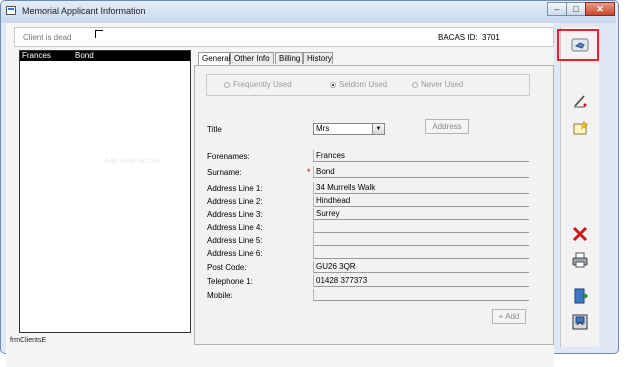 Image resolution: width=627 pixels, height=367 pixels. What do you see at coordinates (578, 45) in the screenshot?
I see `selection-highlight` at bounding box center [578, 45].